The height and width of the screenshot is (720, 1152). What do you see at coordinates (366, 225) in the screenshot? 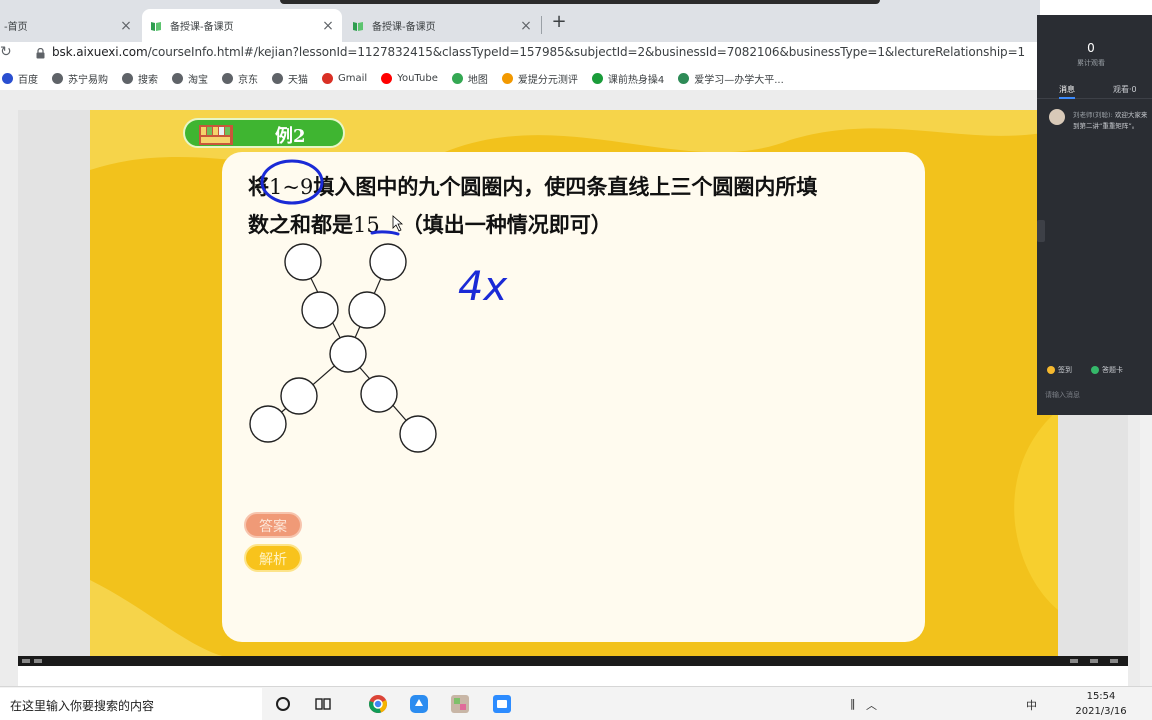
I see `question-sum: 15` at bounding box center [366, 225].